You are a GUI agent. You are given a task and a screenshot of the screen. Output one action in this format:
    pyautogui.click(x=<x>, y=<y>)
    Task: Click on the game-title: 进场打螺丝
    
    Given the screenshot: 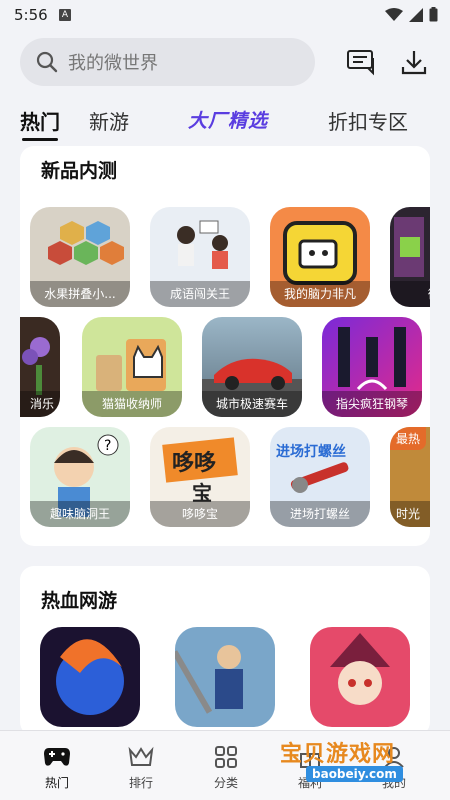 What is the action you would take?
    pyautogui.click(x=320, y=514)
    